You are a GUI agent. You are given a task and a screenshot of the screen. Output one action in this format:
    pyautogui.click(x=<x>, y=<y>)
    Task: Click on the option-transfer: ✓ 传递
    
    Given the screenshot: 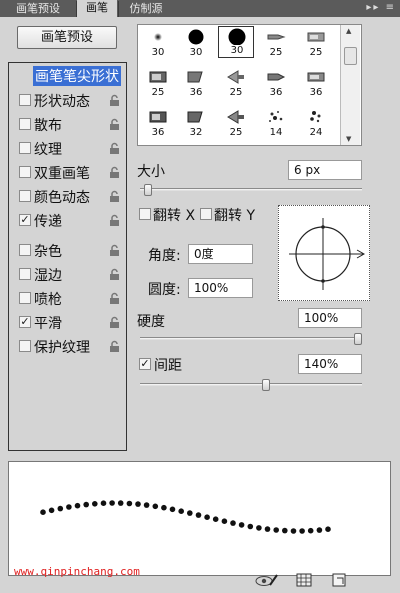 What is the action you would take?
    pyautogui.click(x=67, y=220)
    